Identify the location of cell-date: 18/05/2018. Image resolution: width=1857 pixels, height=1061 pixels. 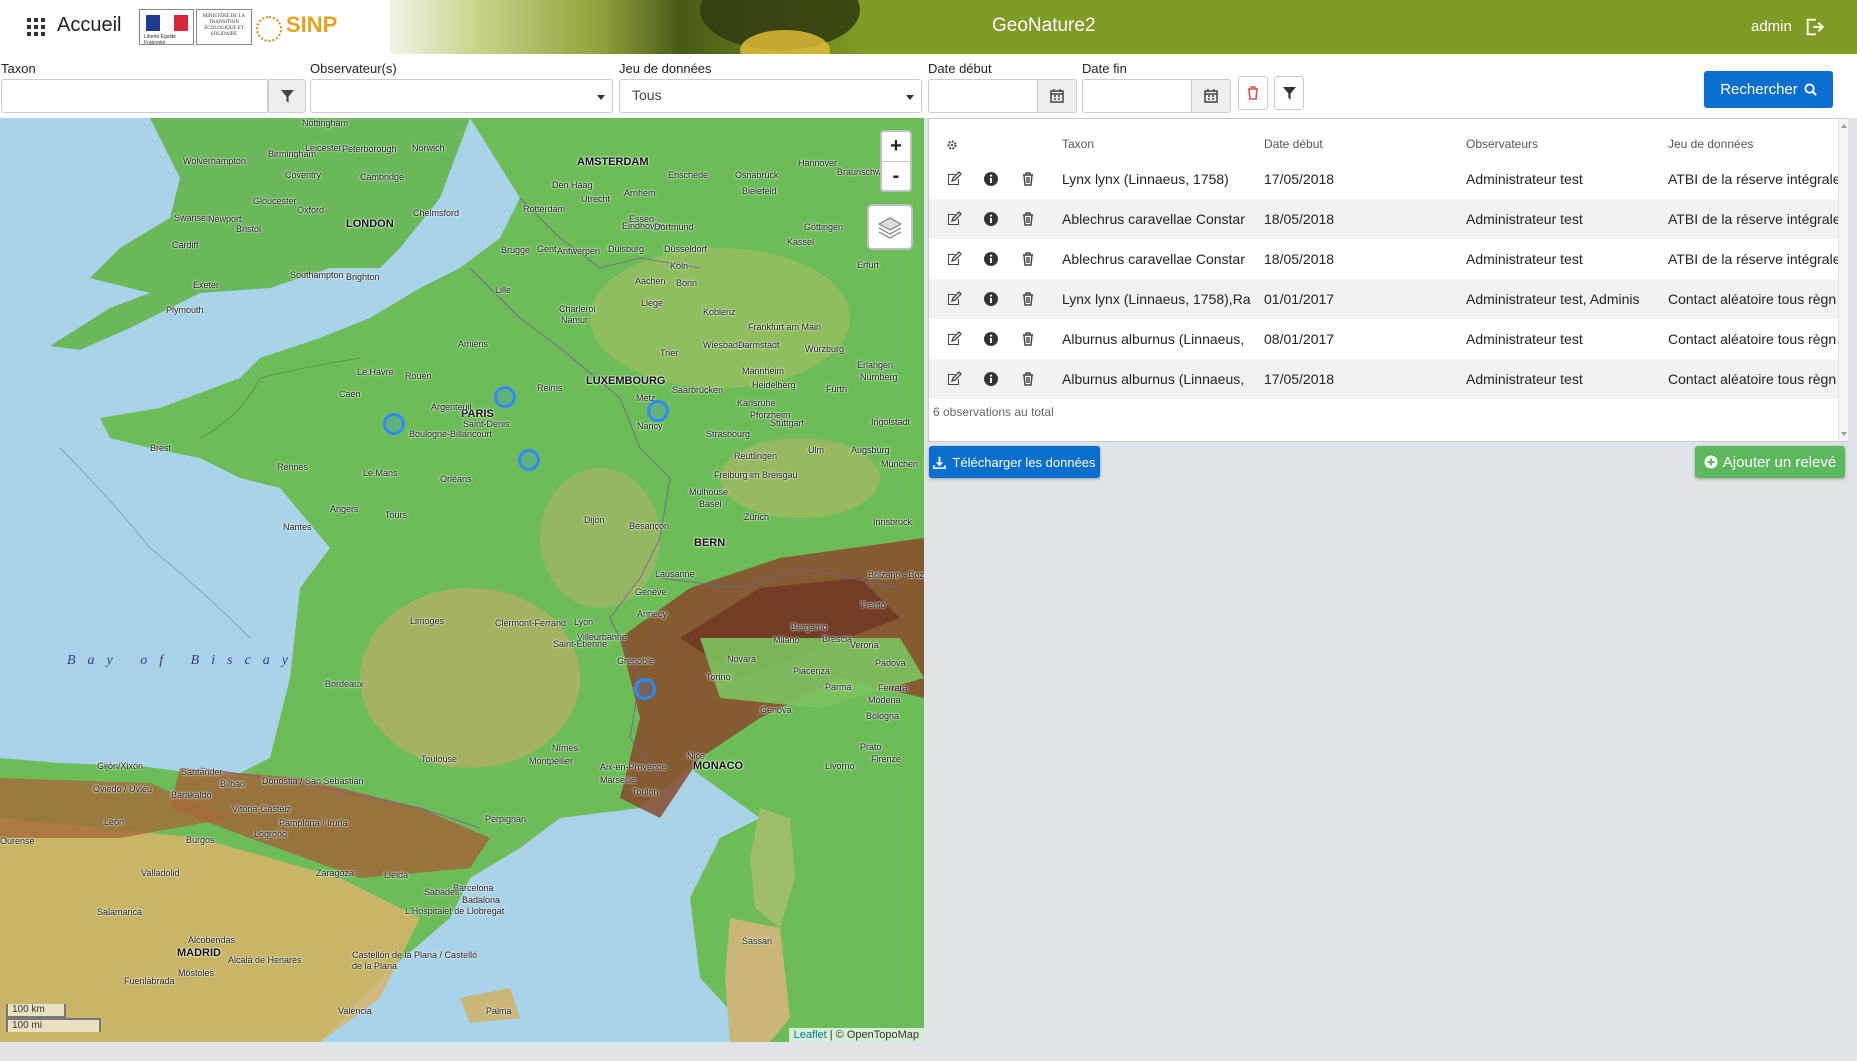
(1299, 259).